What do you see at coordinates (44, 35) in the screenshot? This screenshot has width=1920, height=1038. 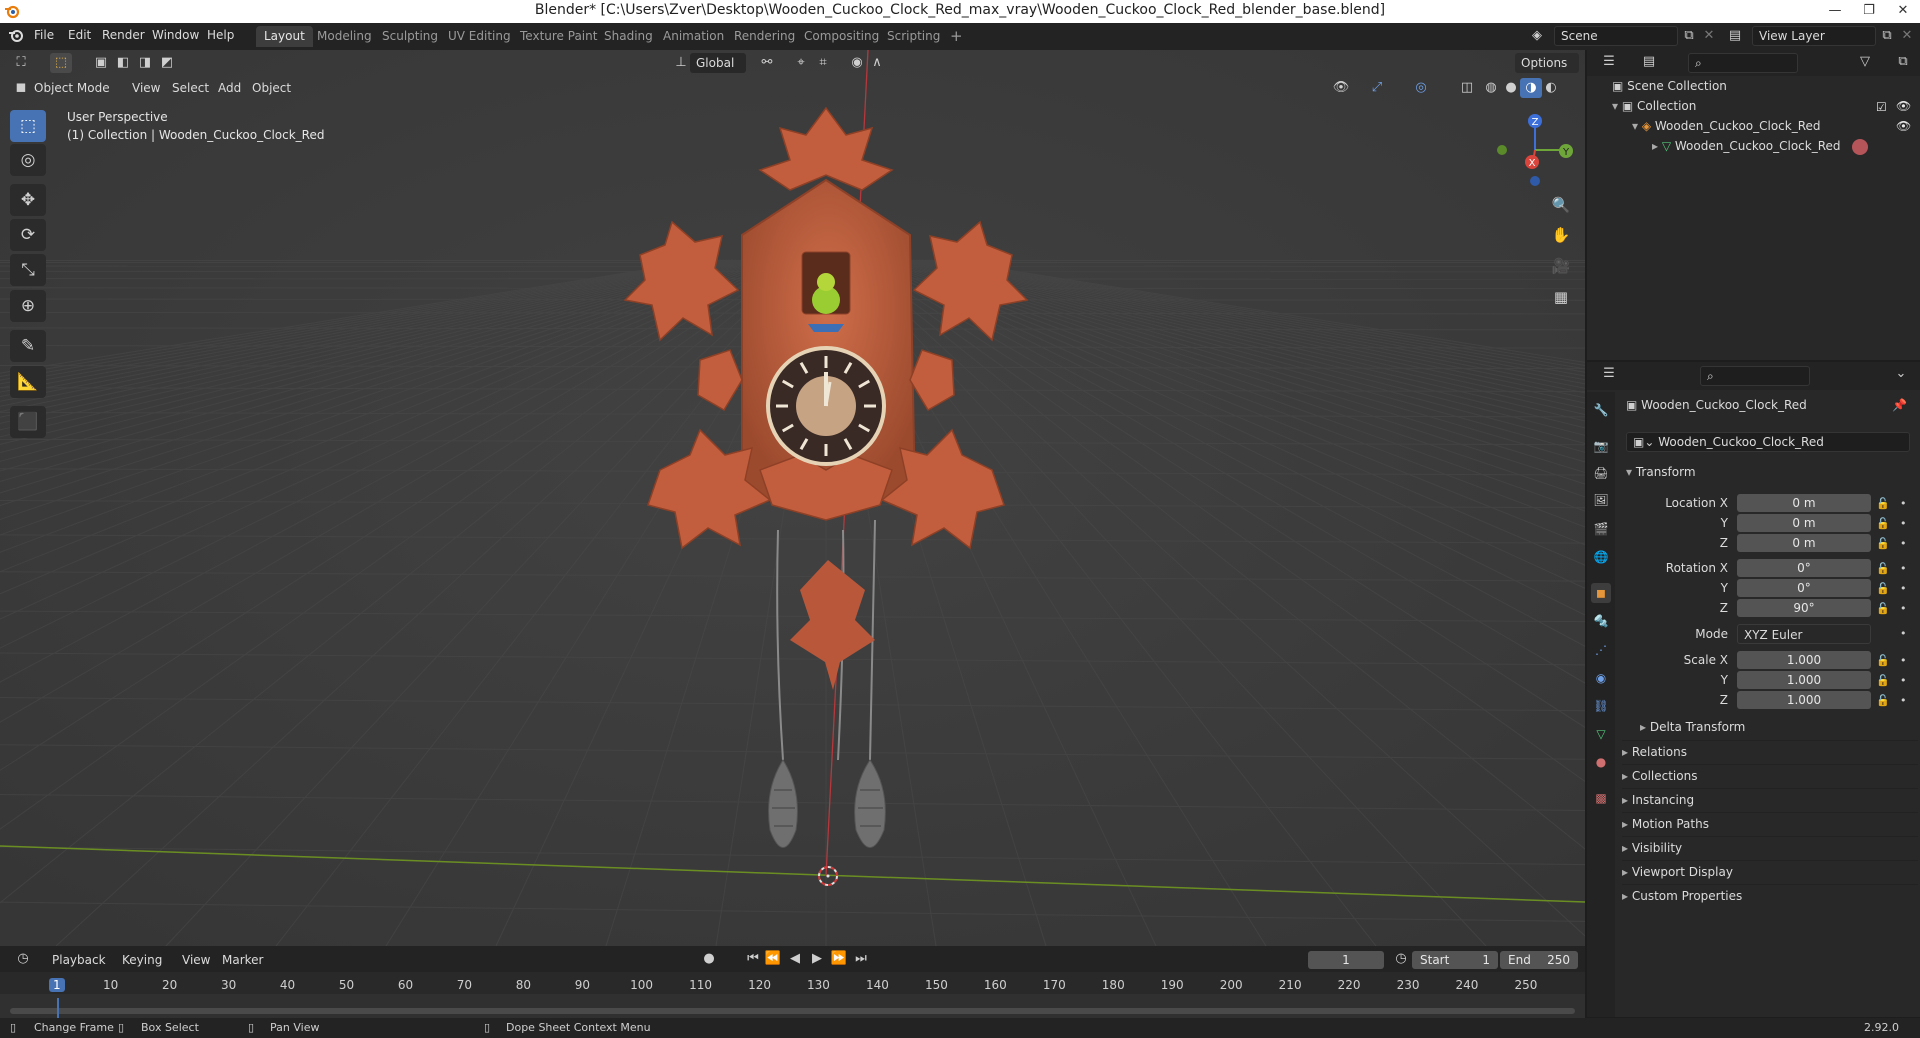 I see `menu-file: File` at bounding box center [44, 35].